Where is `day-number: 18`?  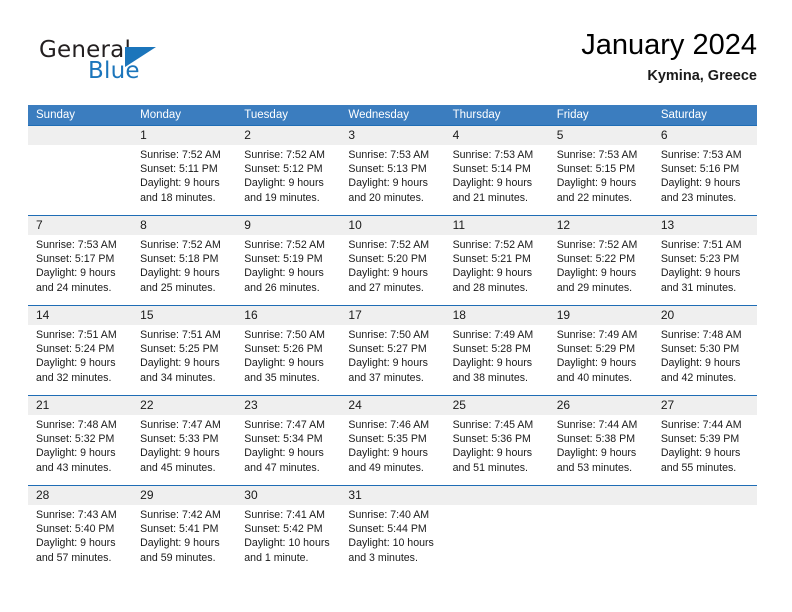
day-number: 18 is located at coordinates (497, 315).